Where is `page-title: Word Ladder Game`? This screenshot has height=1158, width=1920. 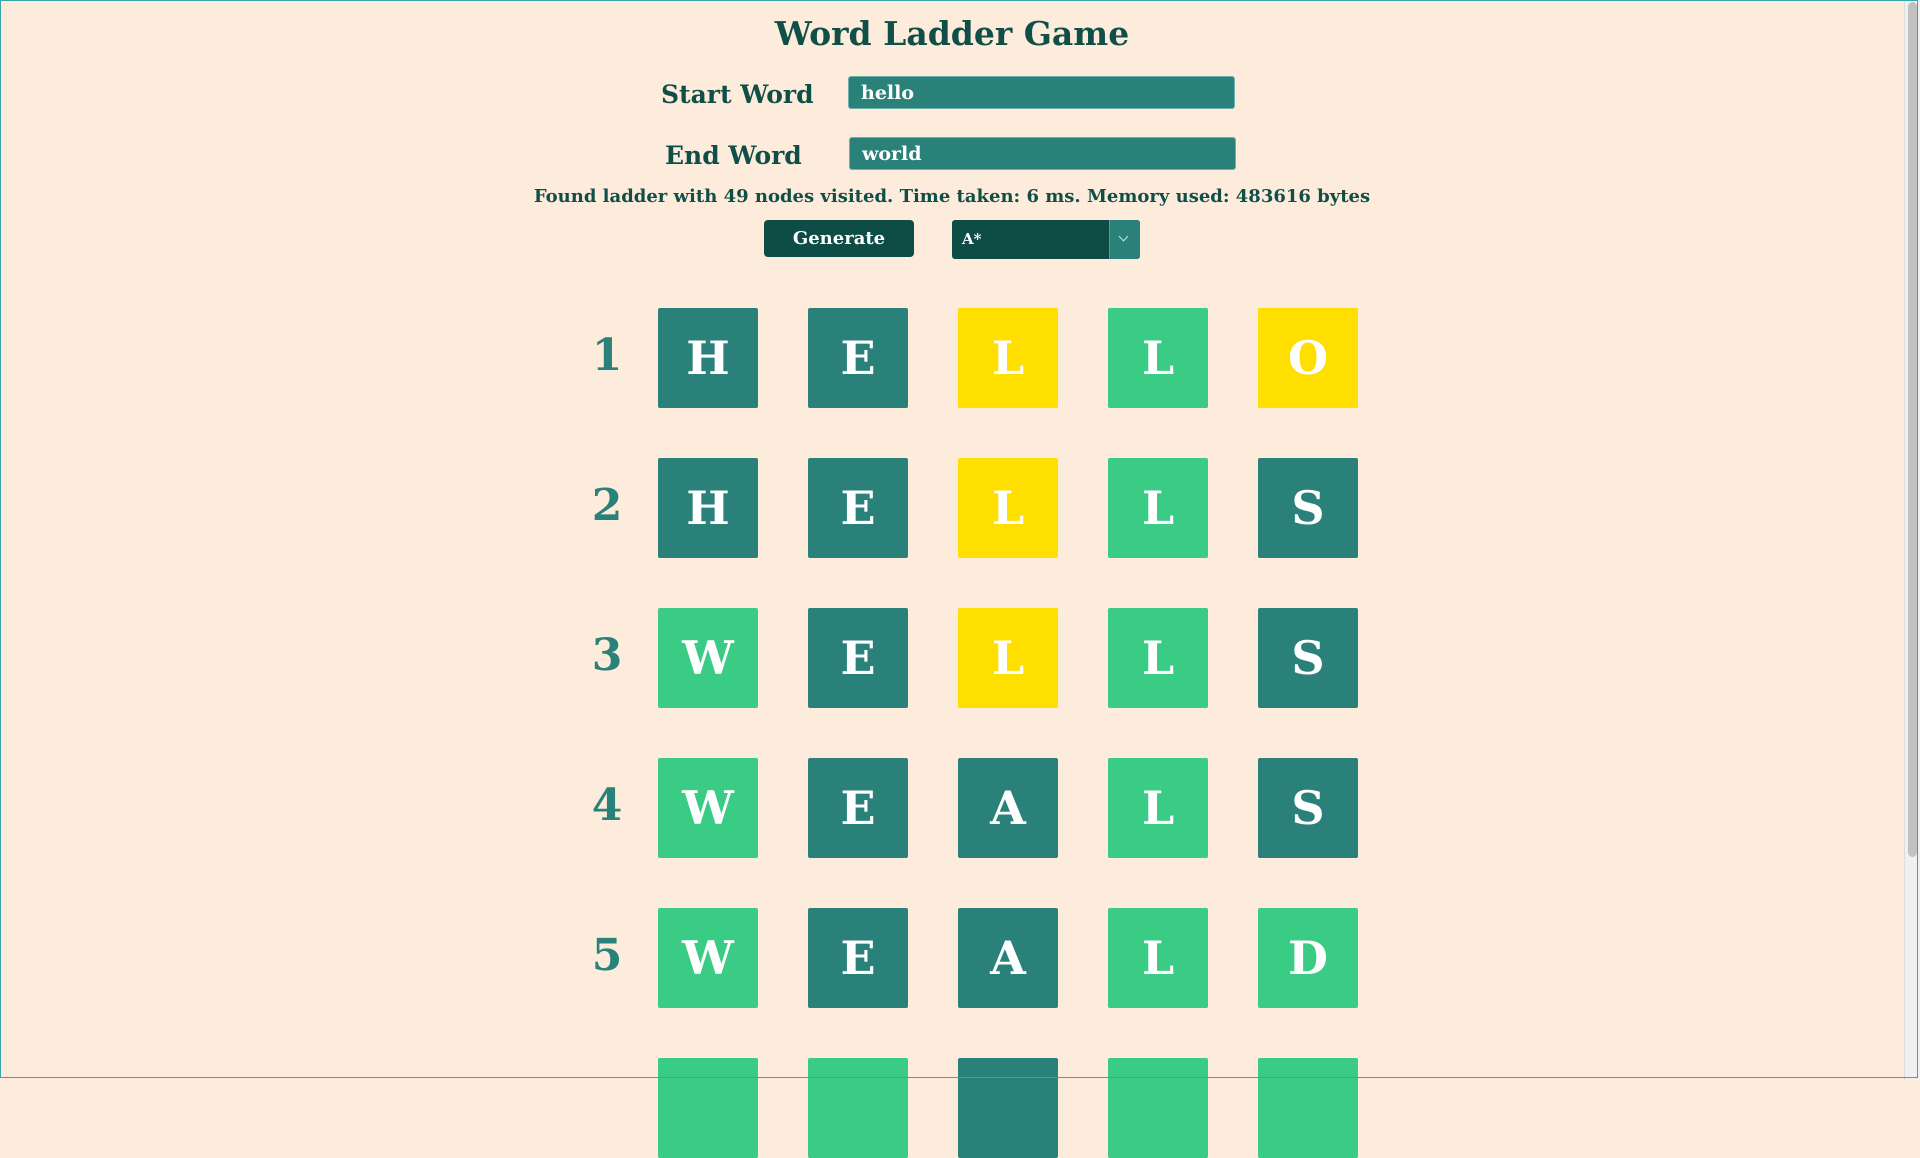
page-title: Word Ladder Game is located at coordinates (952, 33).